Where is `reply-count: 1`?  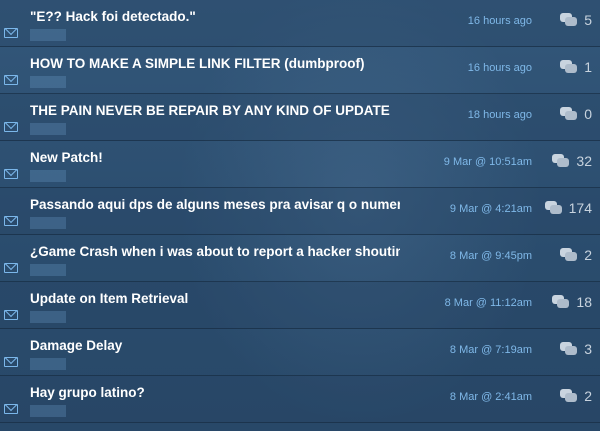 reply-count: 1 is located at coordinates (576, 67).